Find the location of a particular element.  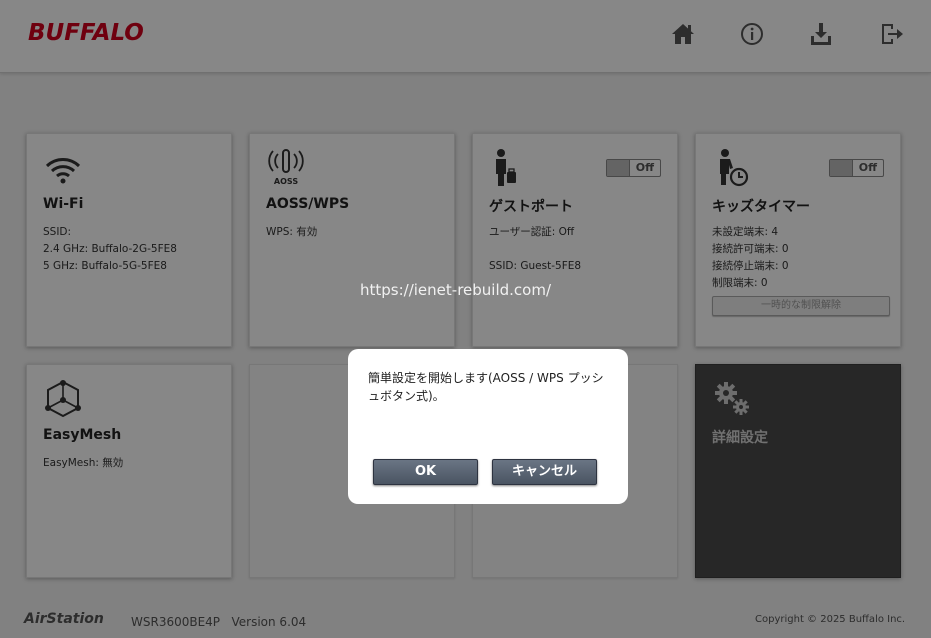

ok-button: OK is located at coordinates (425, 472).